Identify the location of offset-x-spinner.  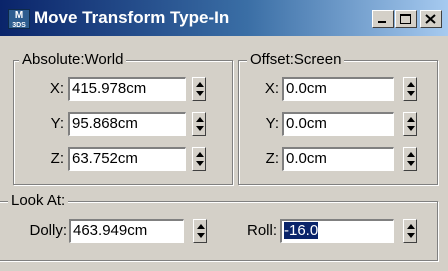
(410, 89).